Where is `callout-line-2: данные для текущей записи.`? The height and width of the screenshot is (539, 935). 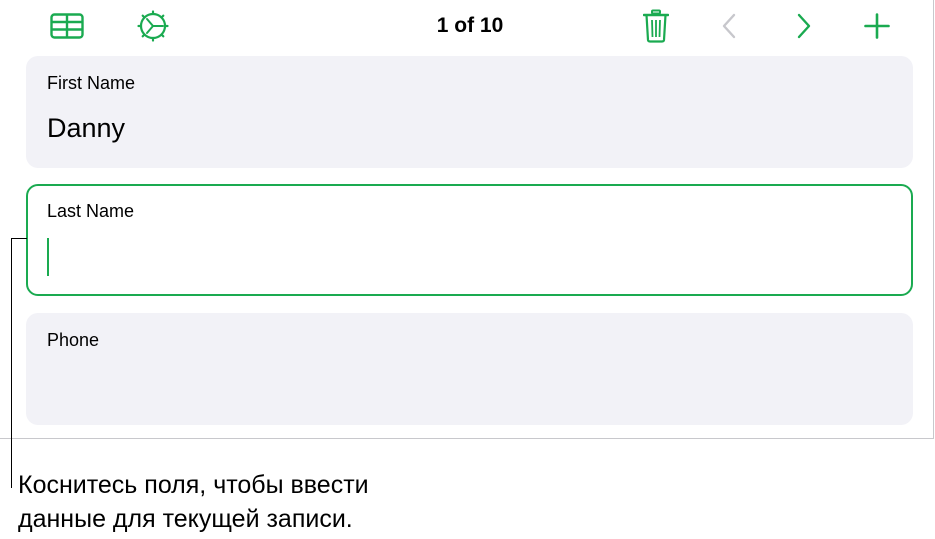
callout-line-2: данные для текущей записи. is located at coordinates (185, 519).